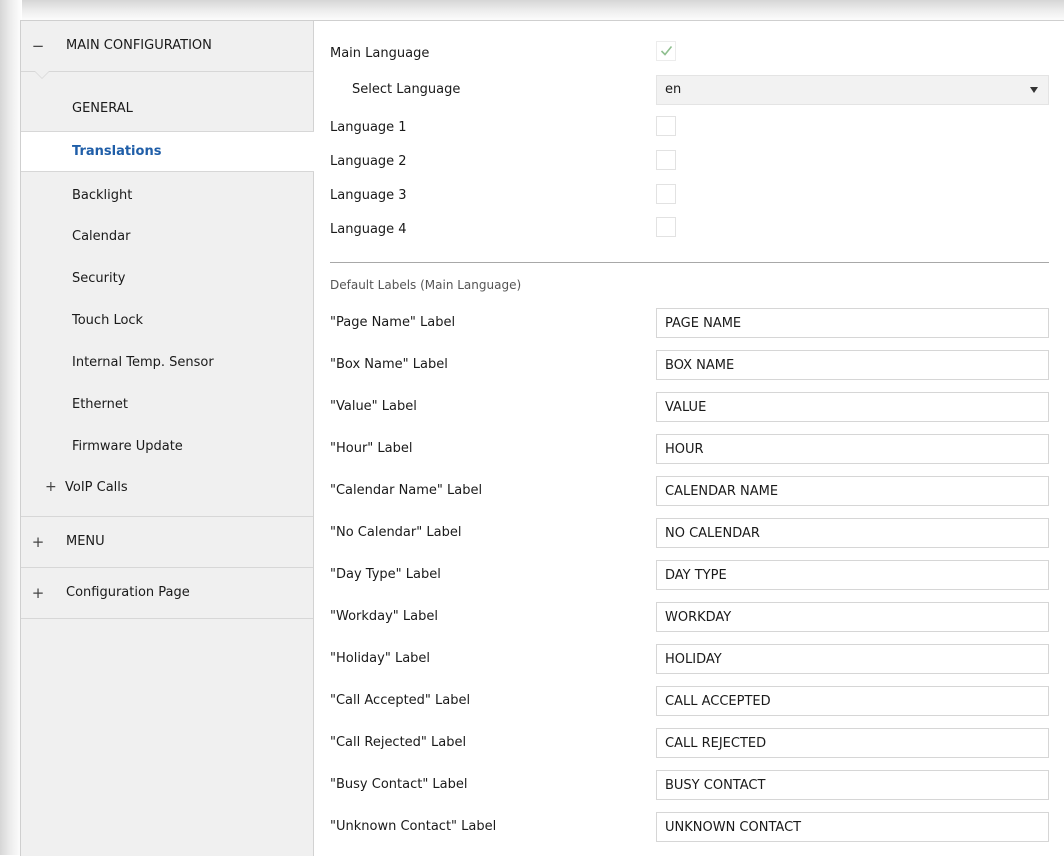  Describe the element at coordinates (117, 151) in the screenshot. I see `sidebar-item-label: Translations` at that location.